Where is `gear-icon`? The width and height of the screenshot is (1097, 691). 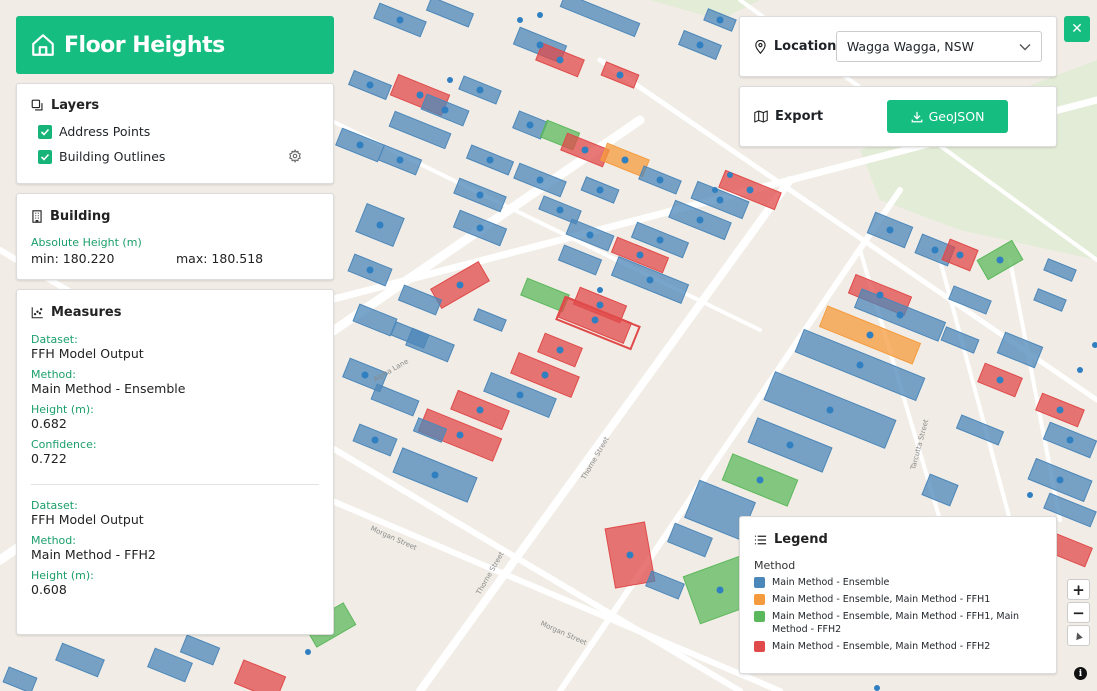 gear-icon is located at coordinates (295, 156).